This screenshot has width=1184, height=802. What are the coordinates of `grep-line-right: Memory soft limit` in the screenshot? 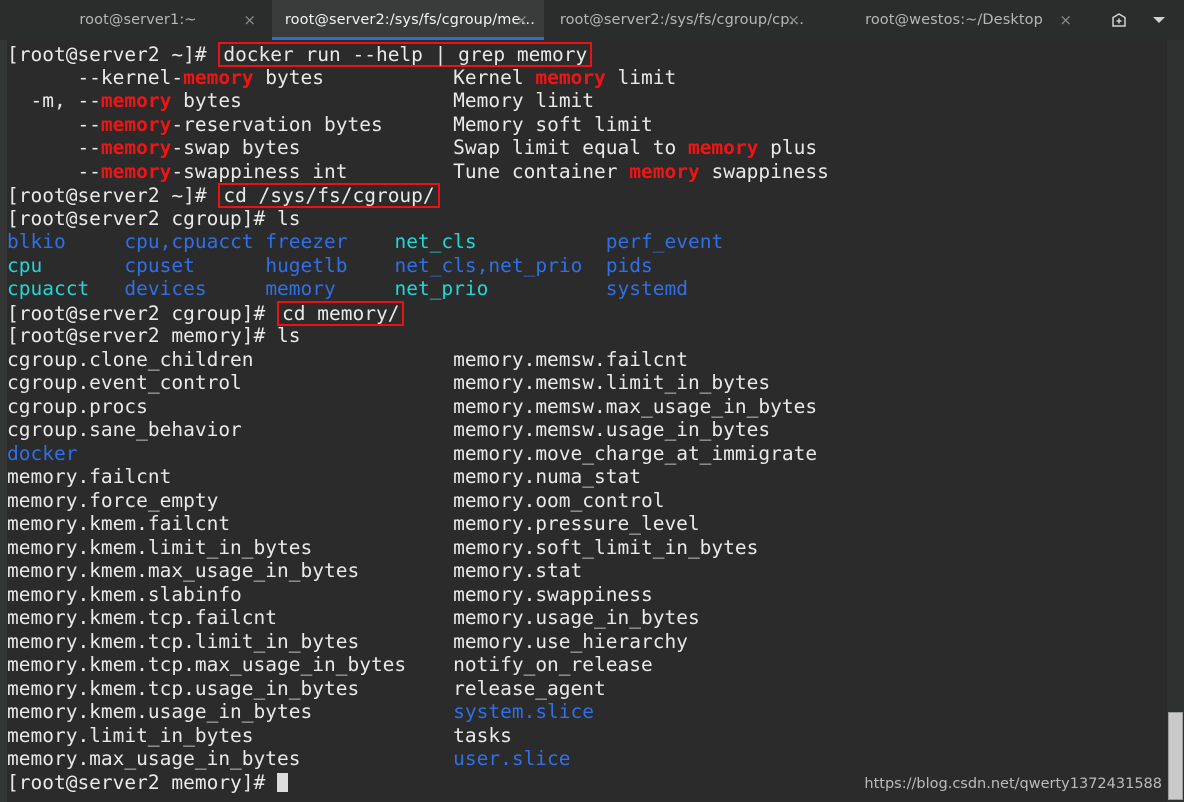 It's located at (553, 124).